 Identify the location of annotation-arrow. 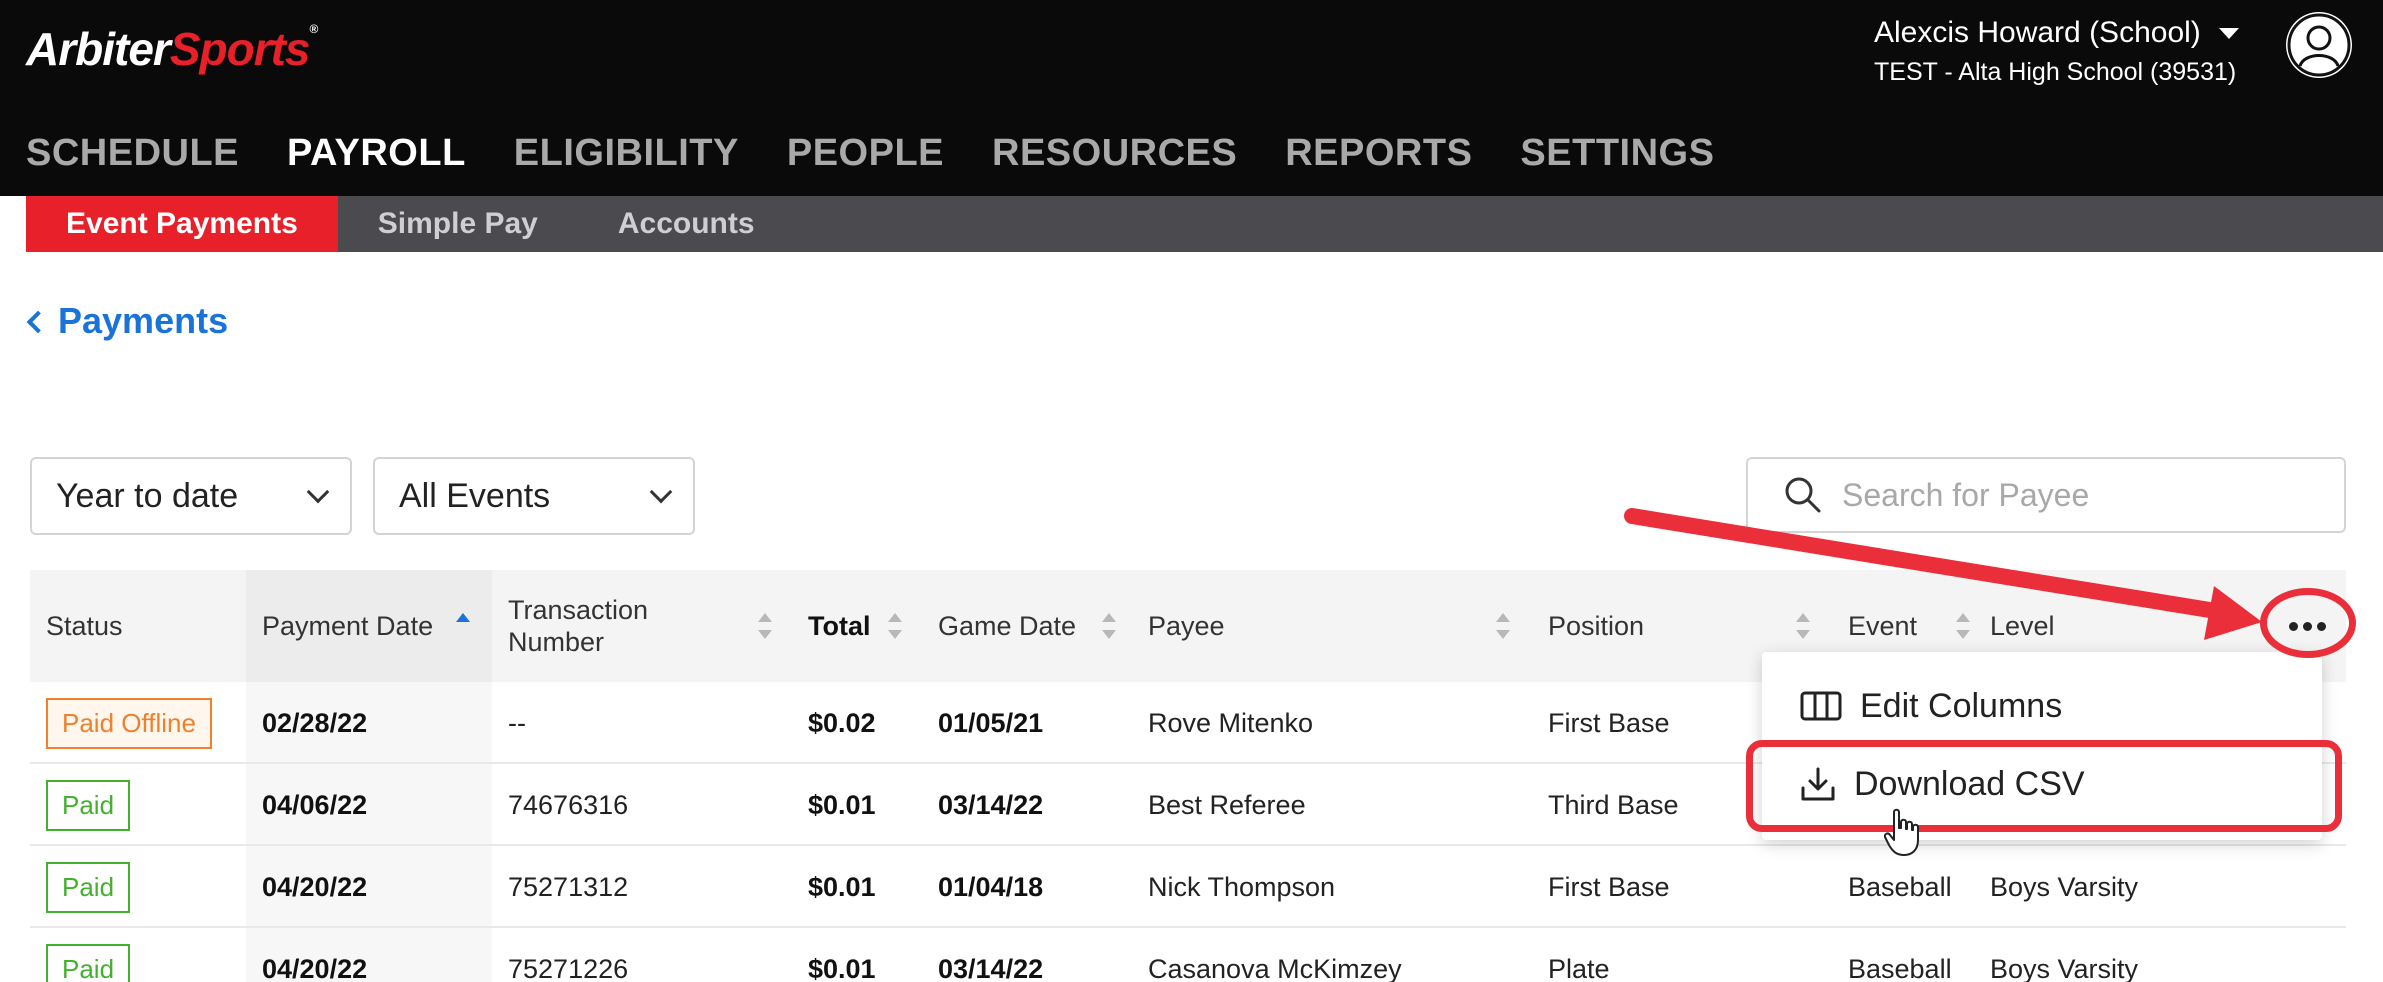
(1943, 574).